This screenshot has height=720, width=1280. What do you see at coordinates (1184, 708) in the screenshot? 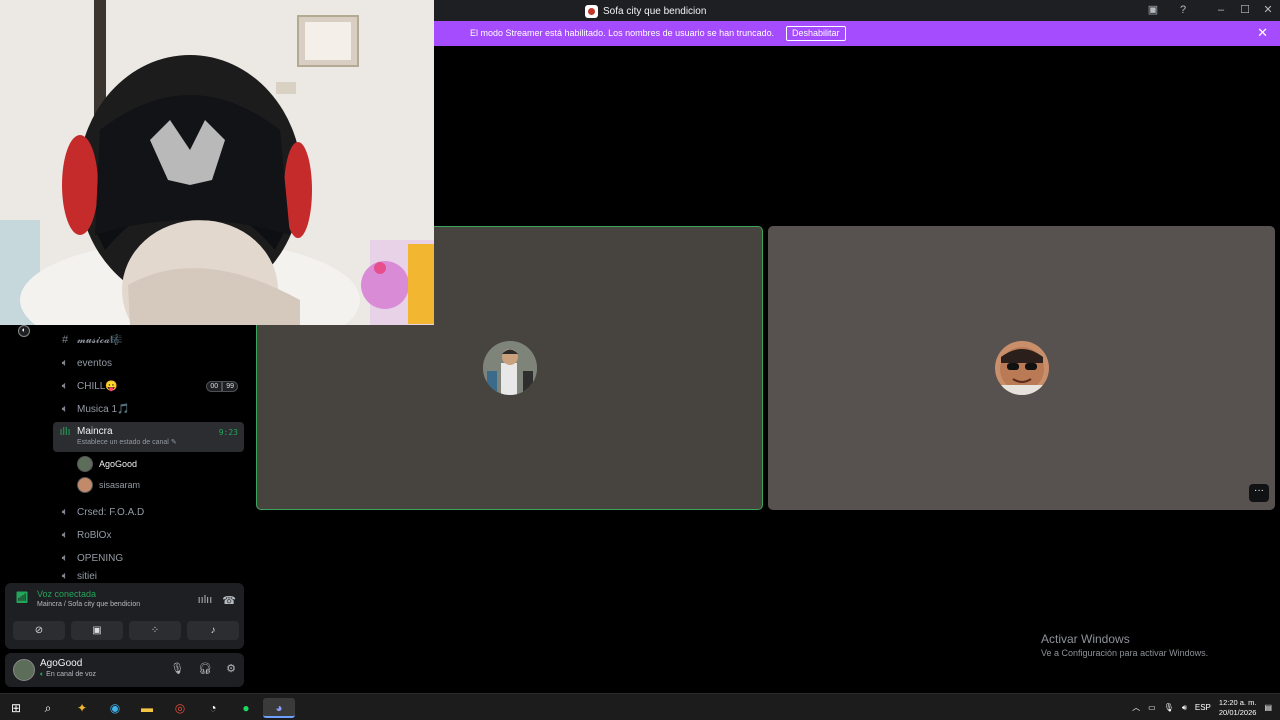
I see `volume-icon: 🔊︎` at bounding box center [1184, 708].